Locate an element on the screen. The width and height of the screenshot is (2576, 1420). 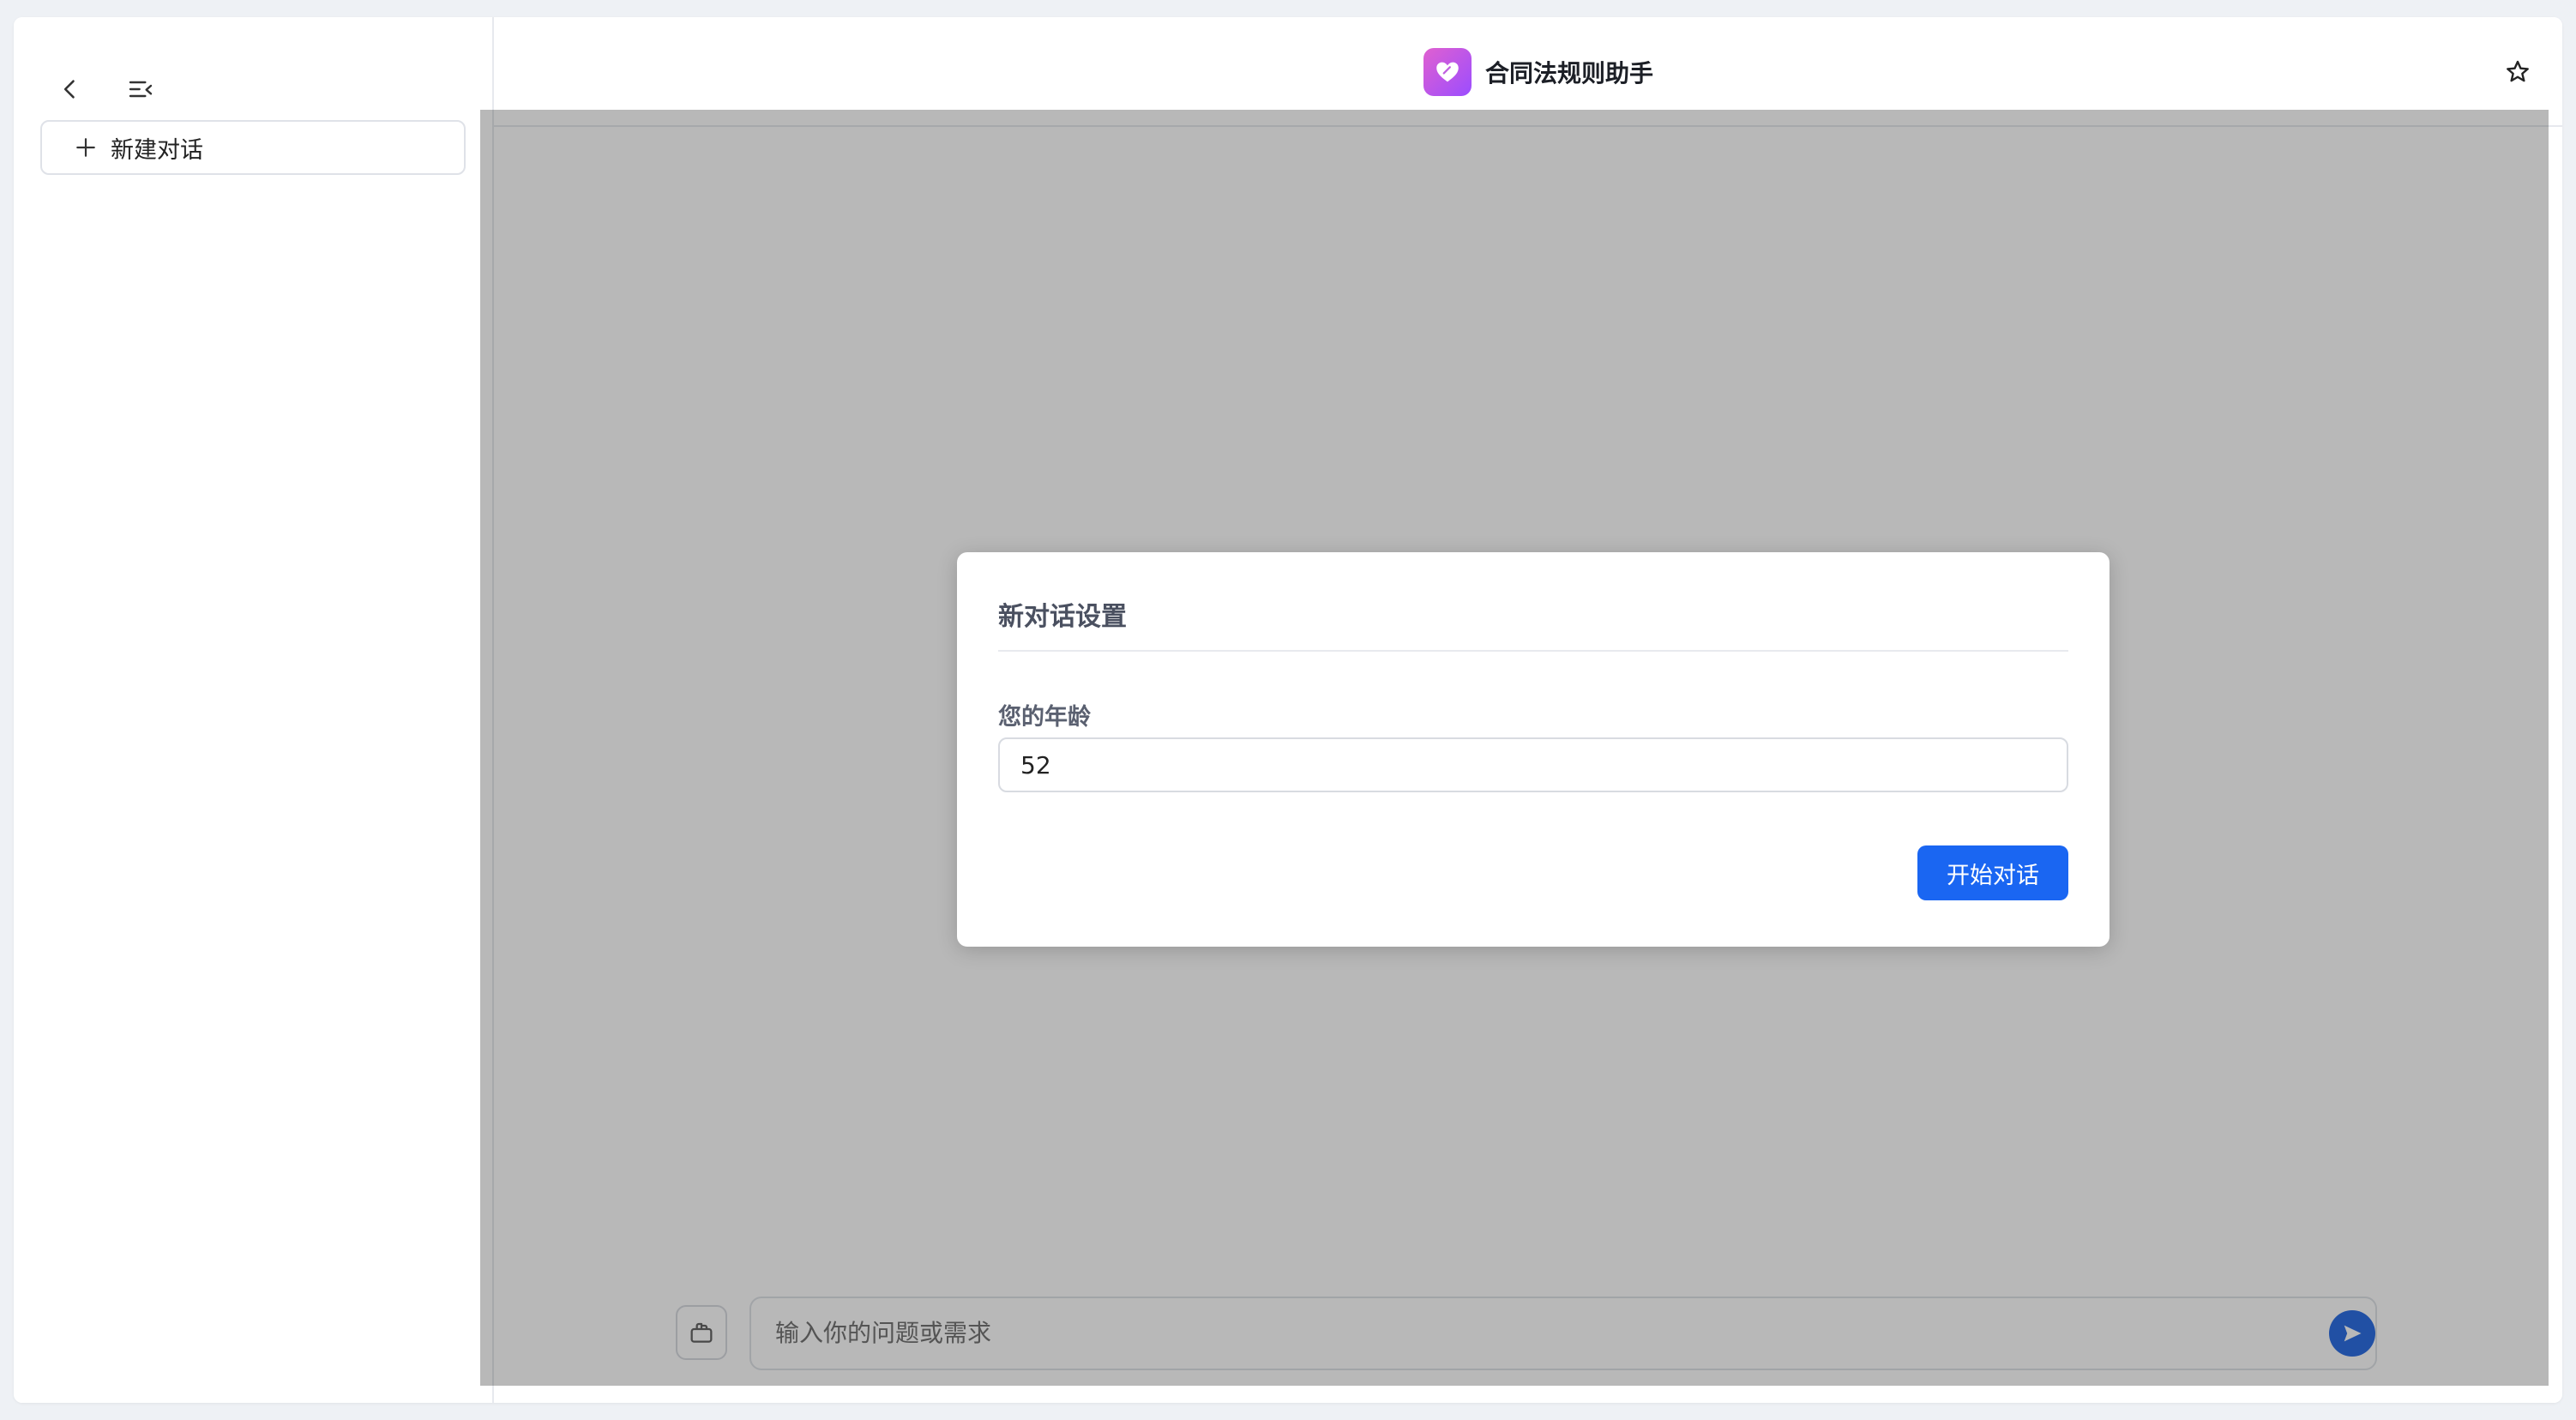
new-chat-settings-dialog: 新对话设置 您的年龄 开始对话 is located at coordinates (1533, 749).